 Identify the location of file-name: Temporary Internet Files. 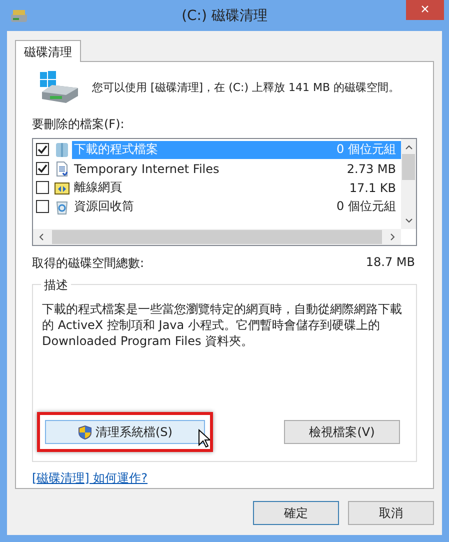
(147, 169).